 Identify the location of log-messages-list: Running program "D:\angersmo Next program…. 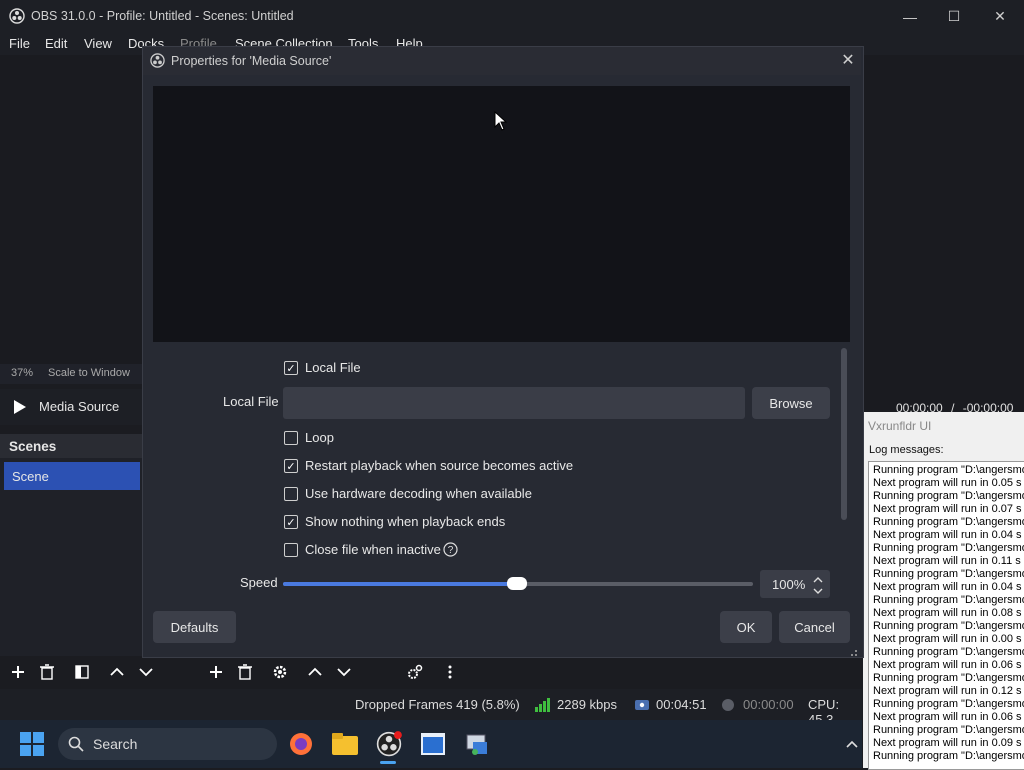
(946, 615).